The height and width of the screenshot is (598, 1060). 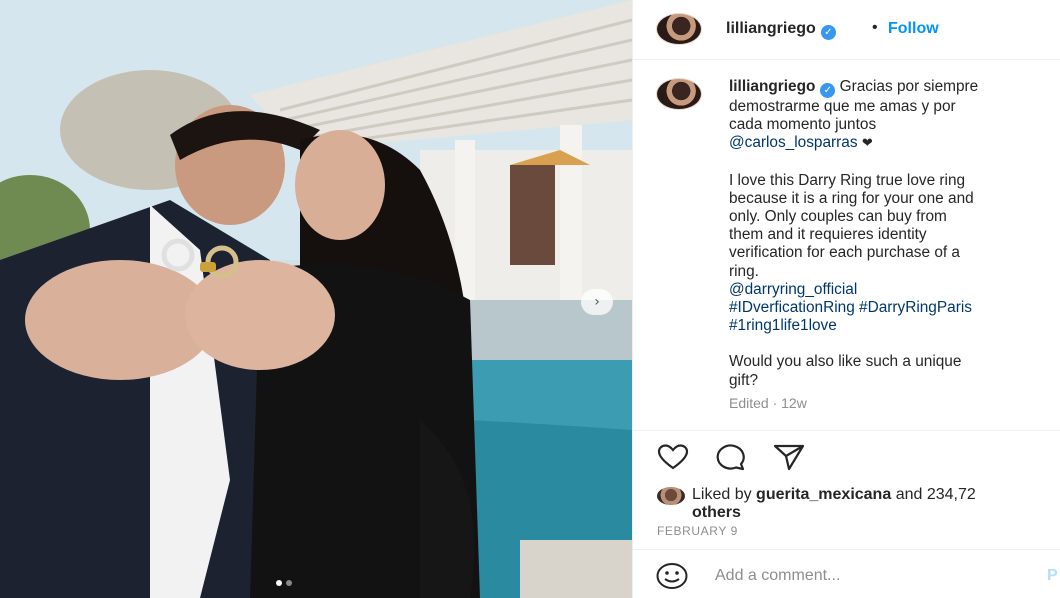 I want to click on liker-avatar, so click(x=671, y=496).